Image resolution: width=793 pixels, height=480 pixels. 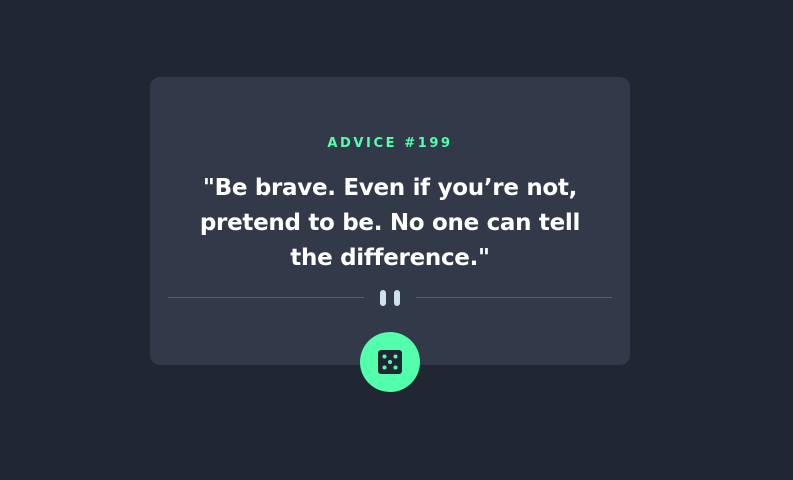 I want to click on advice-number: ADVICE #199, so click(x=390, y=143).